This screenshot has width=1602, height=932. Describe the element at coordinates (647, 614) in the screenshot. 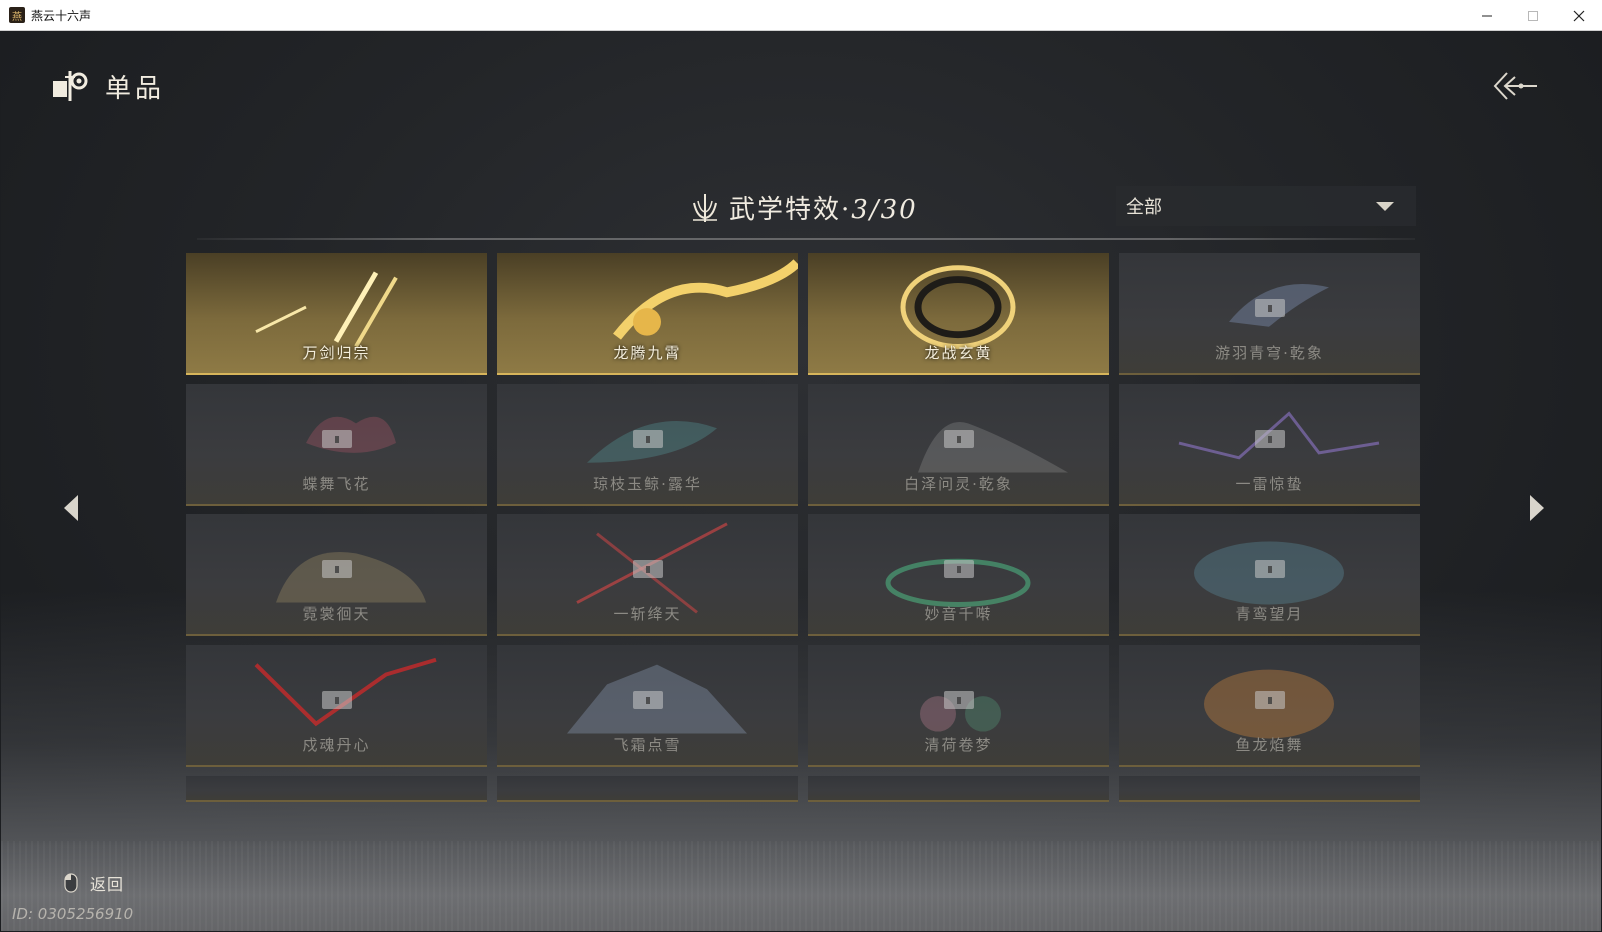

I see `effect-card-label: 一斩绛天` at that location.